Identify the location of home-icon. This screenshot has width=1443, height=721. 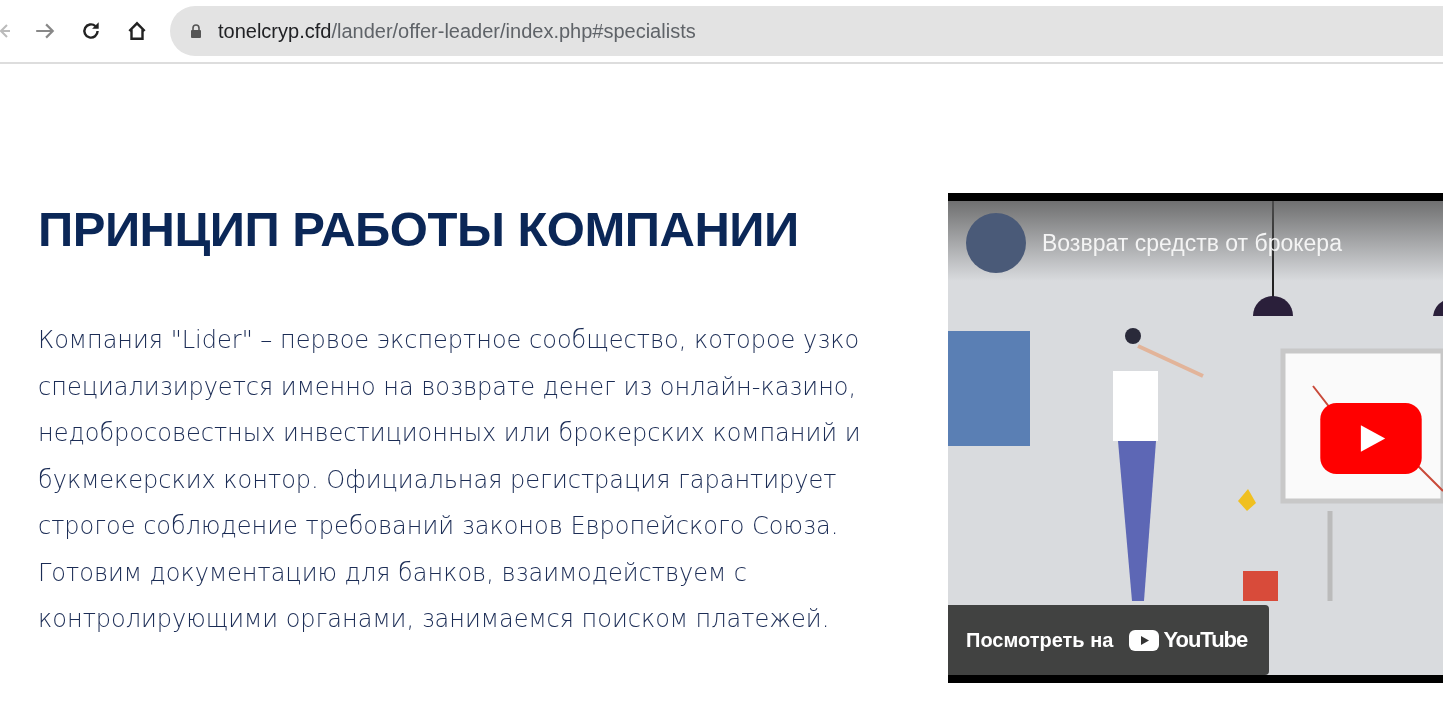
(137, 31).